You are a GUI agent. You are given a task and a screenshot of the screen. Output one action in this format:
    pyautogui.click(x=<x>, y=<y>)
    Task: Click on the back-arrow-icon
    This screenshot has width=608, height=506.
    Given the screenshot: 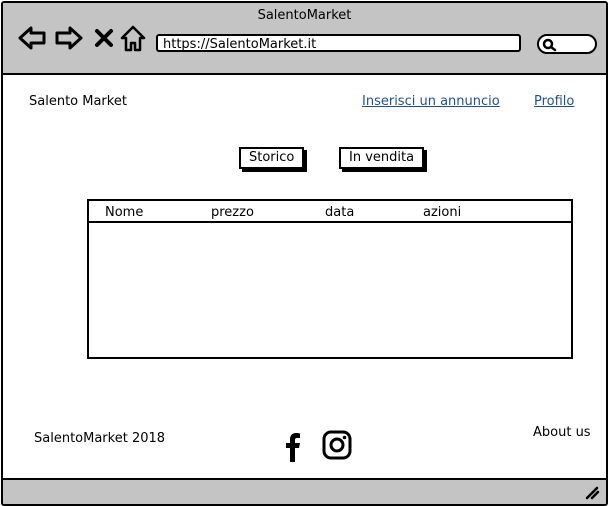 What is the action you would take?
    pyautogui.click(x=32, y=38)
    